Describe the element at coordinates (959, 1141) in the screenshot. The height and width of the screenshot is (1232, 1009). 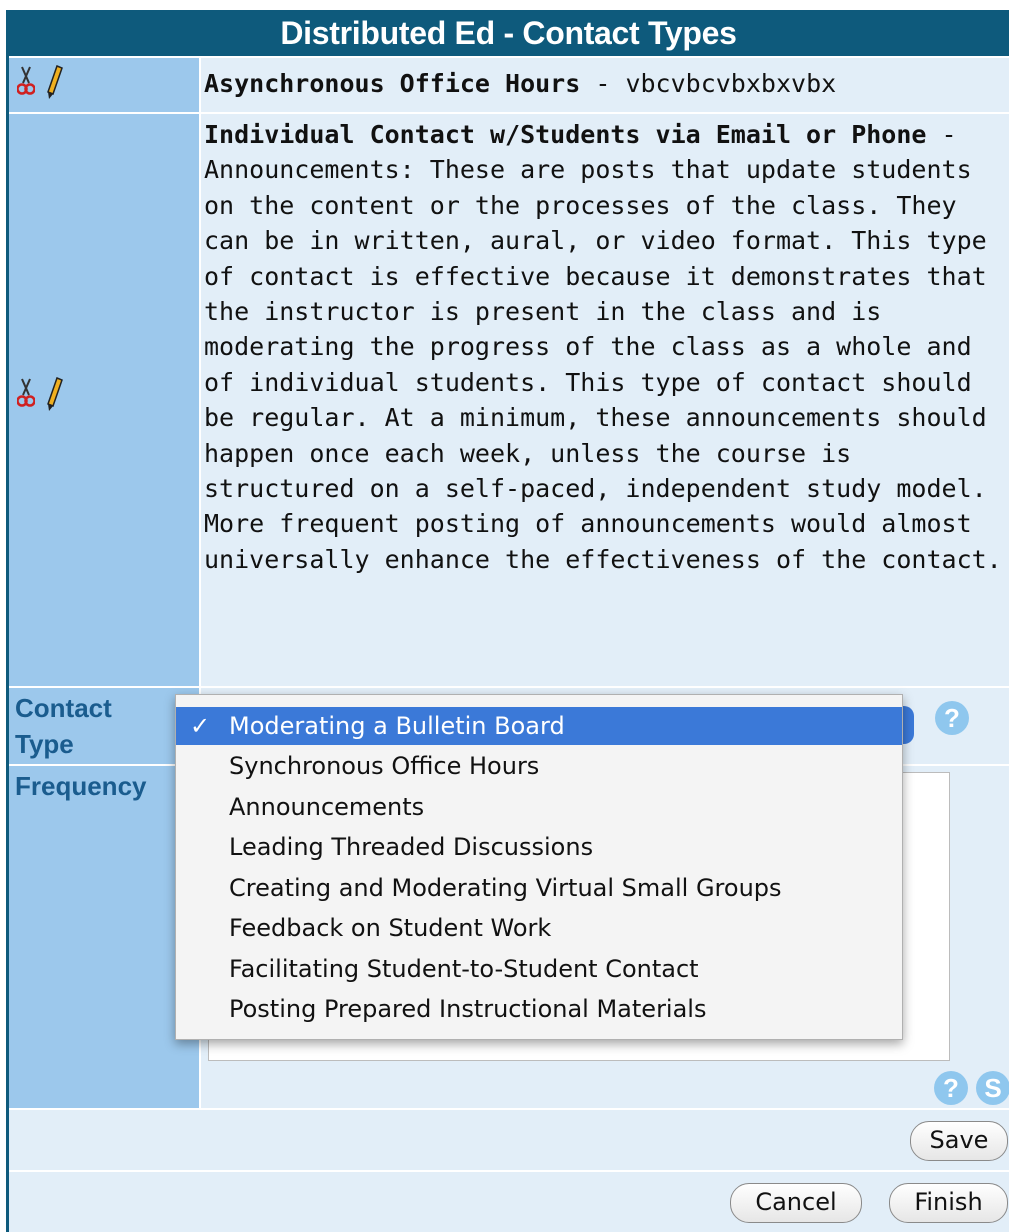
I see `save-button: Save` at that location.